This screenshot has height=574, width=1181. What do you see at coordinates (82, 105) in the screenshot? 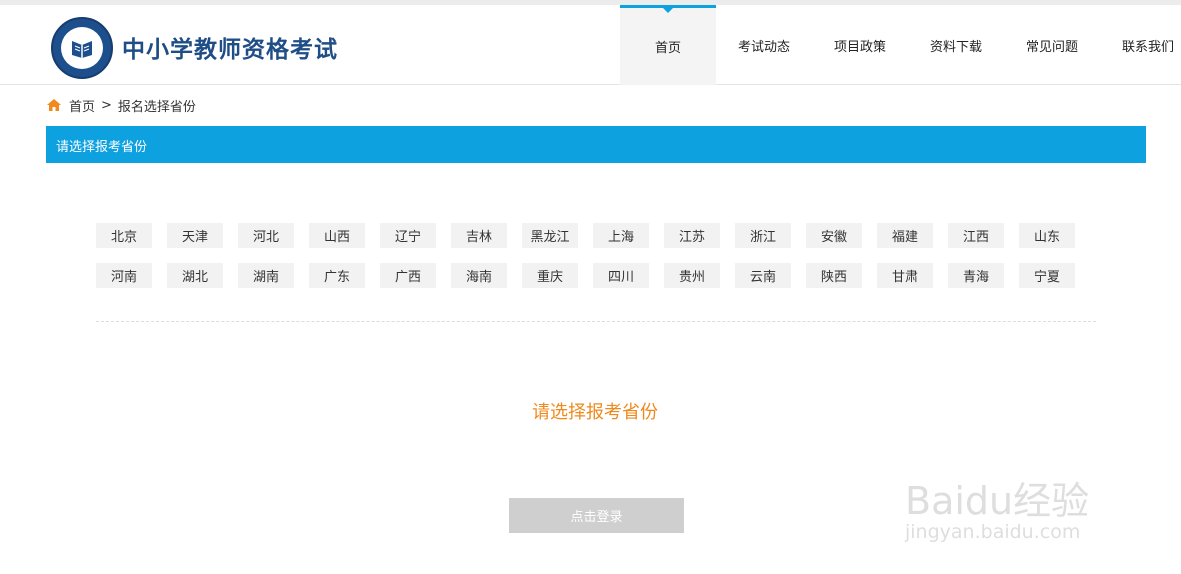
I see `breadcrumb-home: 首页` at bounding box center [82, 105].